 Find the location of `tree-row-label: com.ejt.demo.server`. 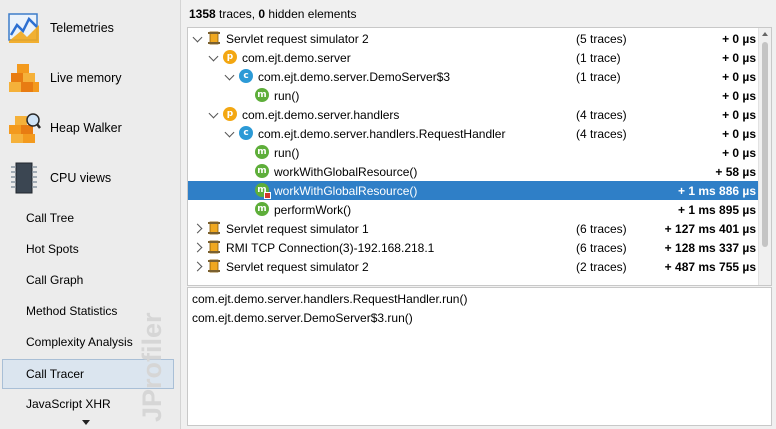

tree-row-label: com.ejt.demo.server is located at coordinates (296, 58).